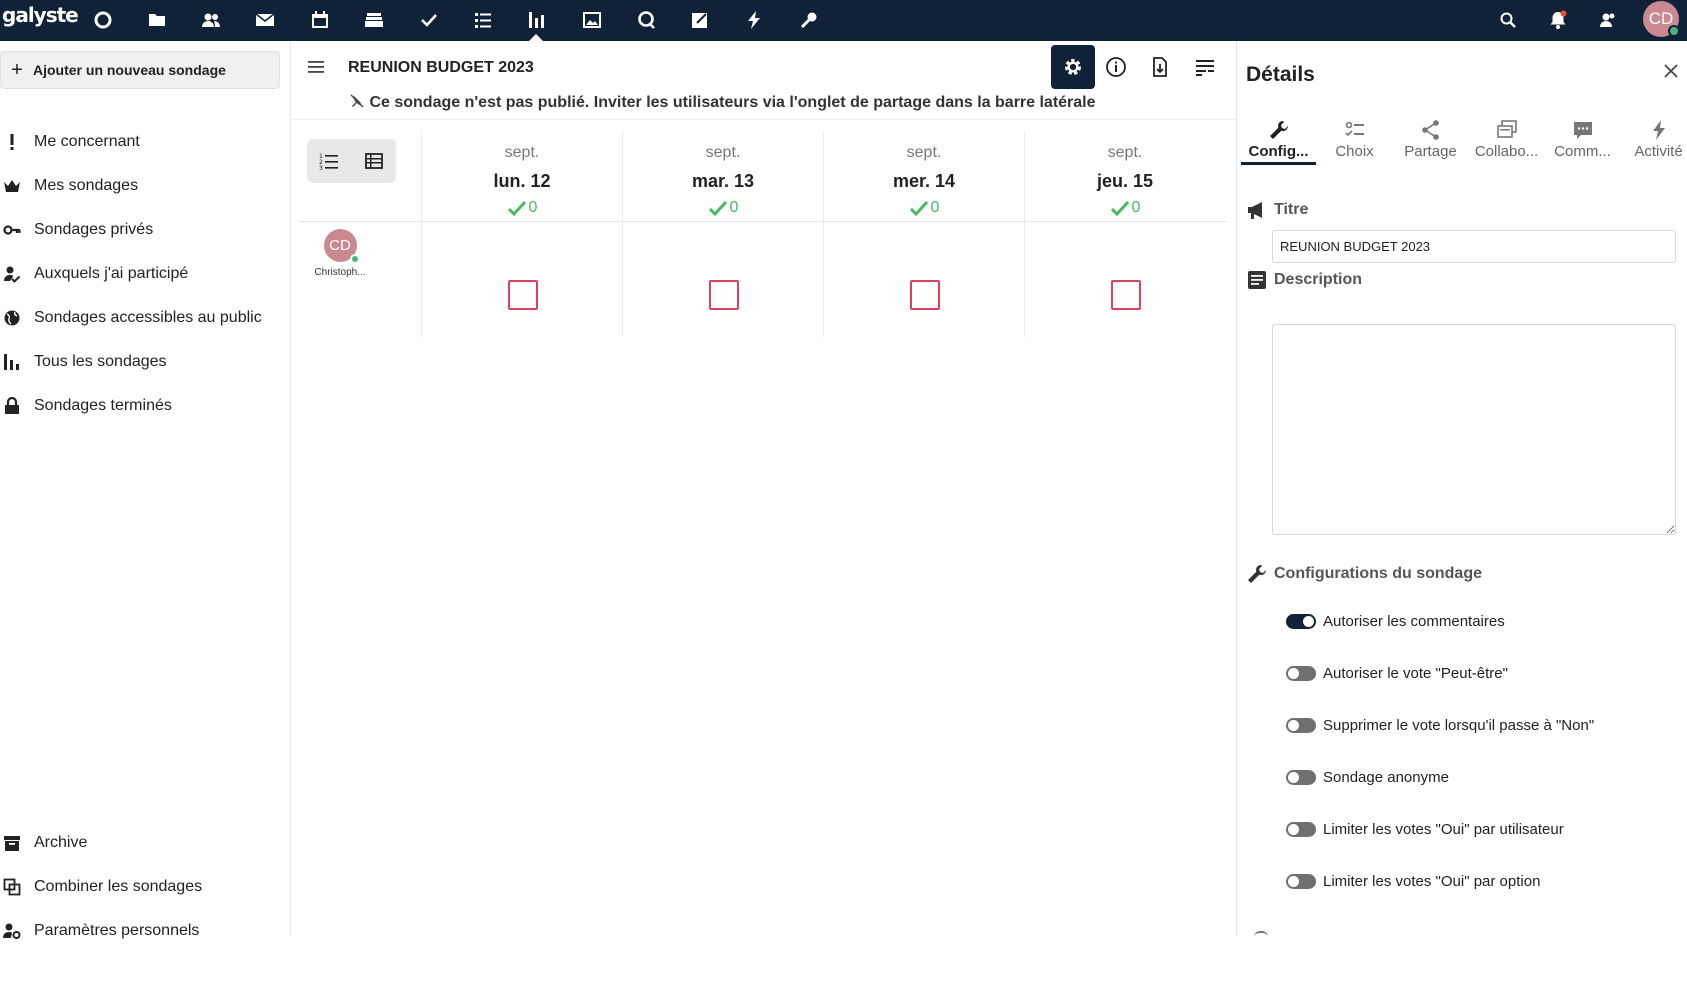  I want to click on add-poll-button: + Ajouter un nouveau sondage, so click(140, 70).